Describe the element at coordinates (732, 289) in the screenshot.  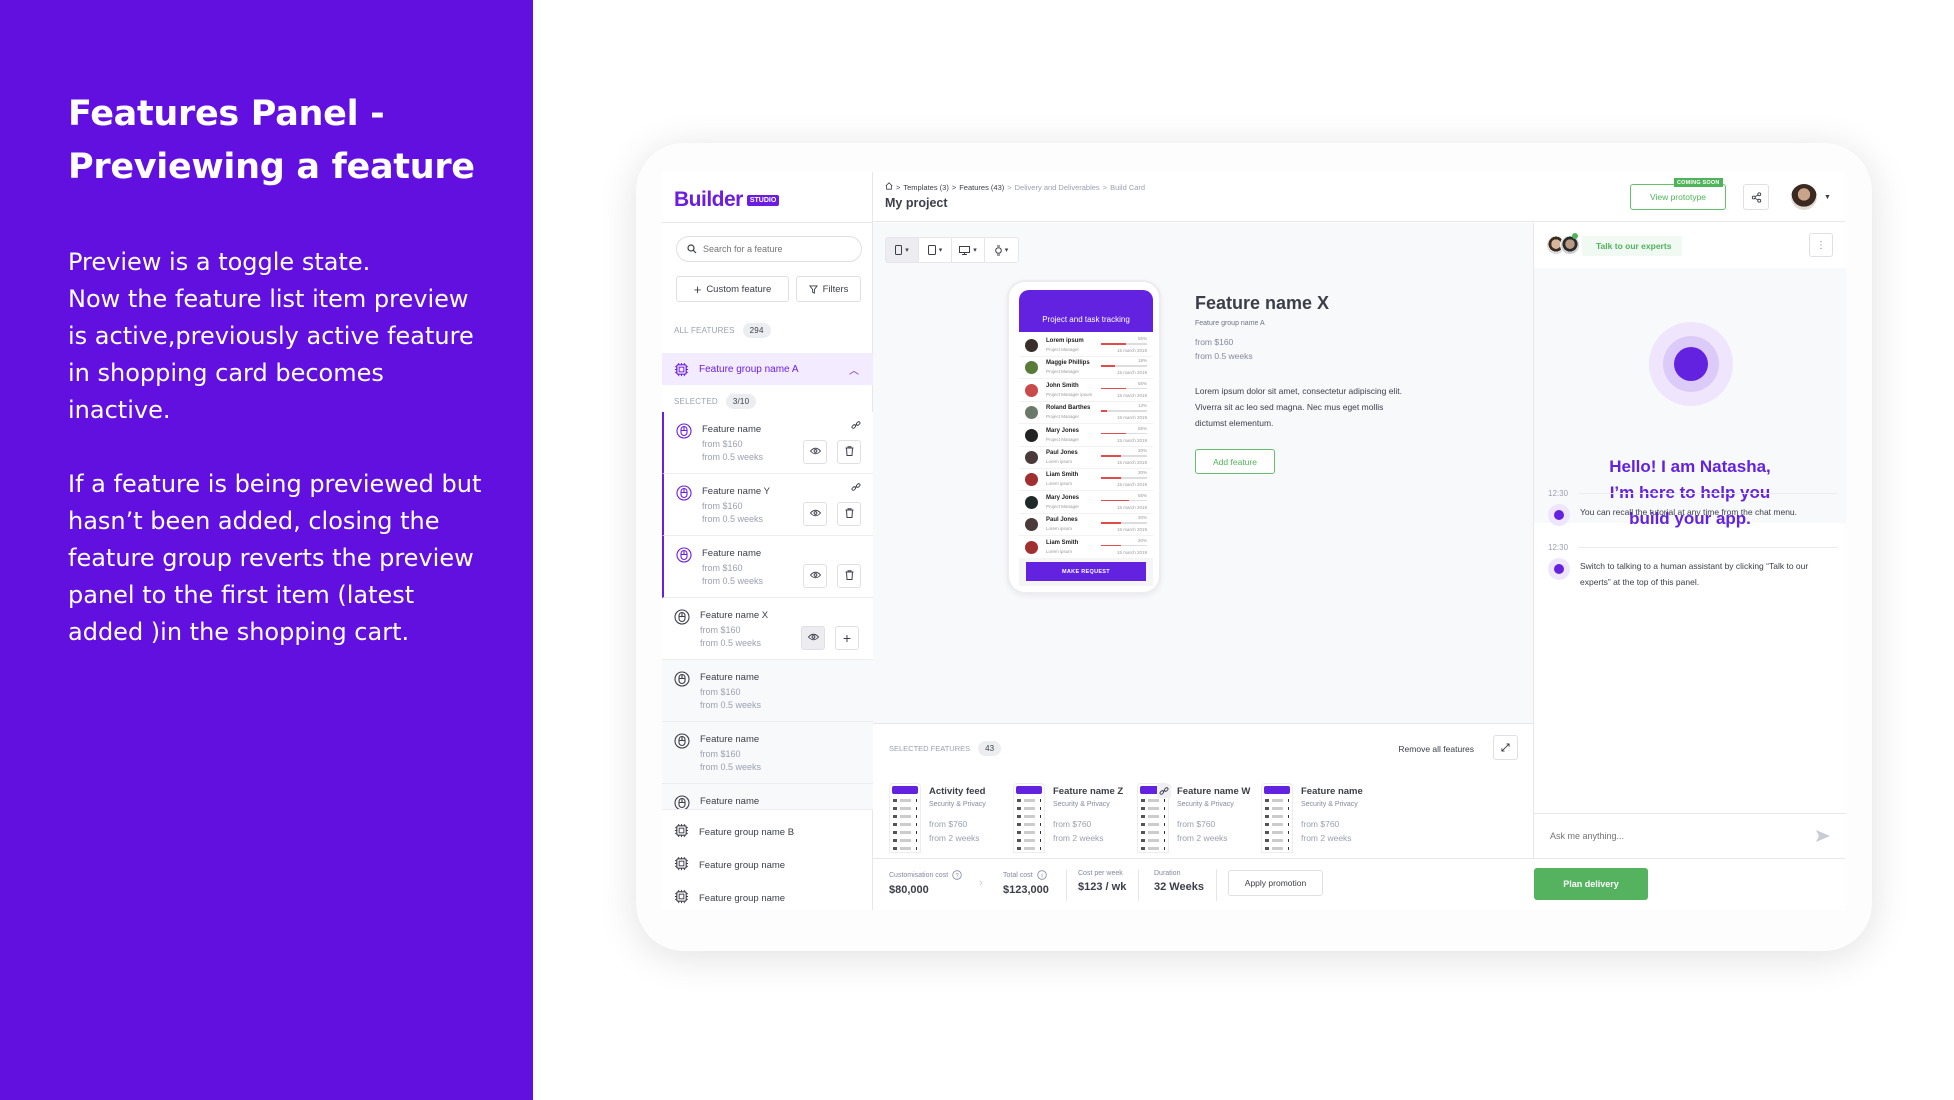
I see `custom-feature-button: + Custom feature` at that location.